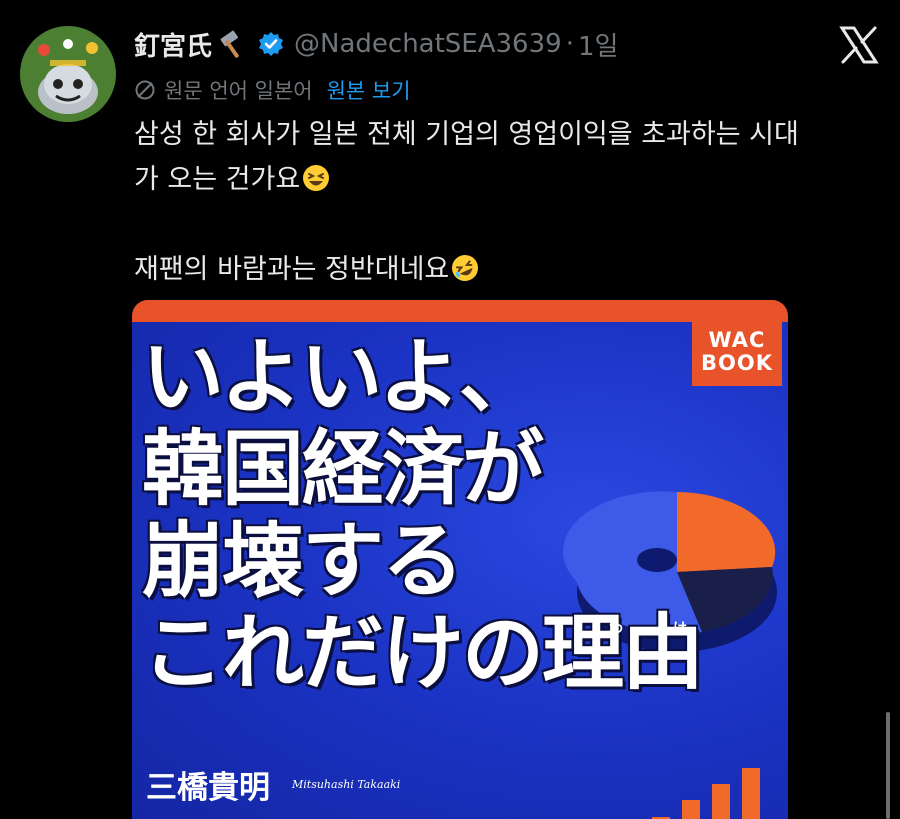  Describe the element at coordinates (238, 91) in the screenshot. I see `translated-from-label: 원문 언어 일본어` at that location.